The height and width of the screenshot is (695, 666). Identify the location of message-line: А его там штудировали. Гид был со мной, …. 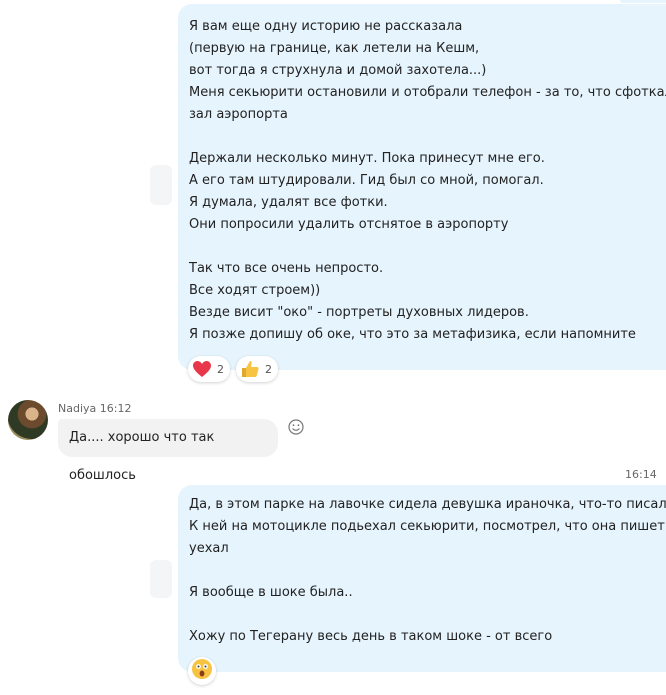
(366, 180).